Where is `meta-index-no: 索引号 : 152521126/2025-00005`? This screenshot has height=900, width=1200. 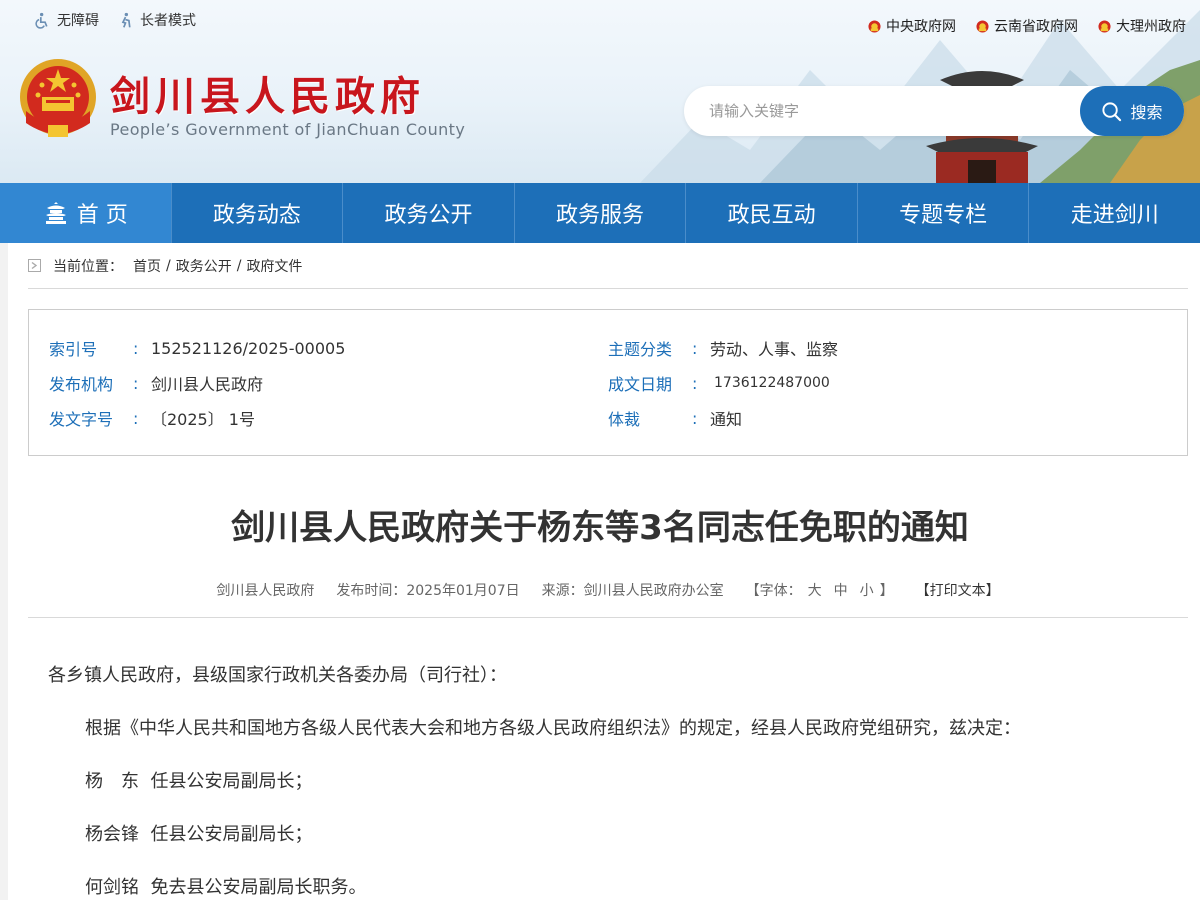 meta-index-no: 索引号 : 152521126/2025-00005 is located at coordinates (197, 348).